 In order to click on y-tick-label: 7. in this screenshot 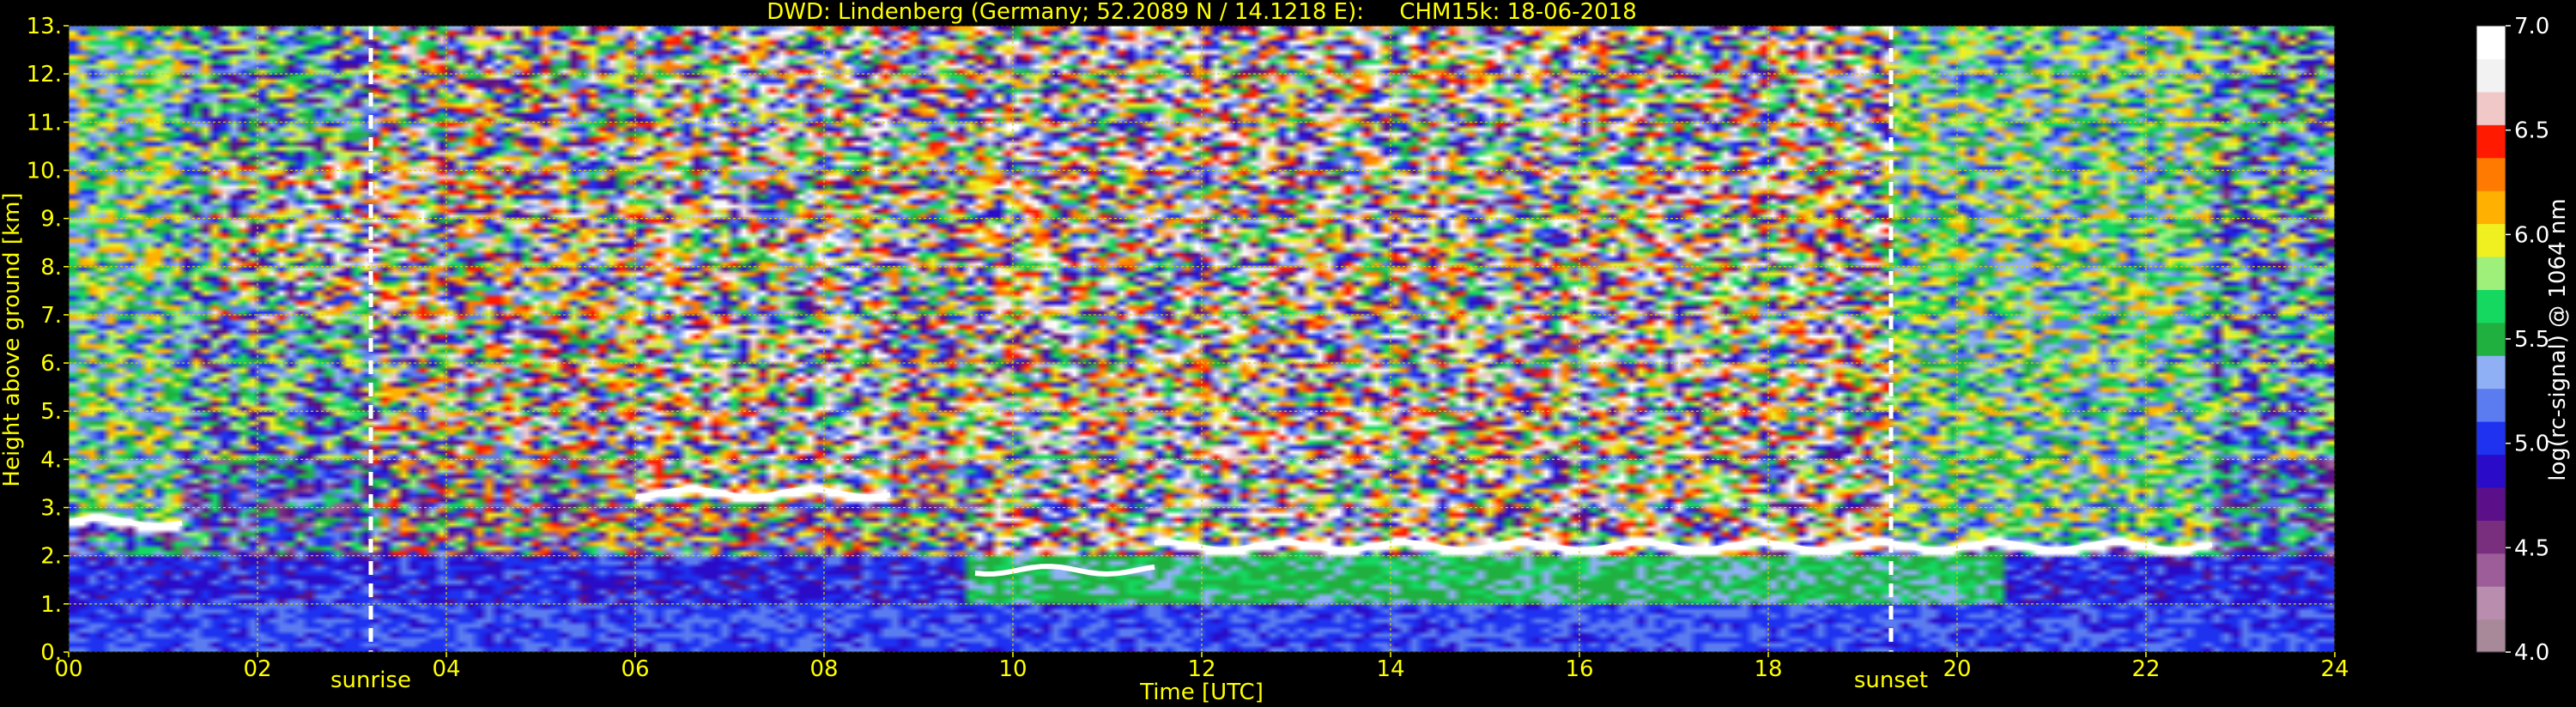, I will do `click(51, 316)`.